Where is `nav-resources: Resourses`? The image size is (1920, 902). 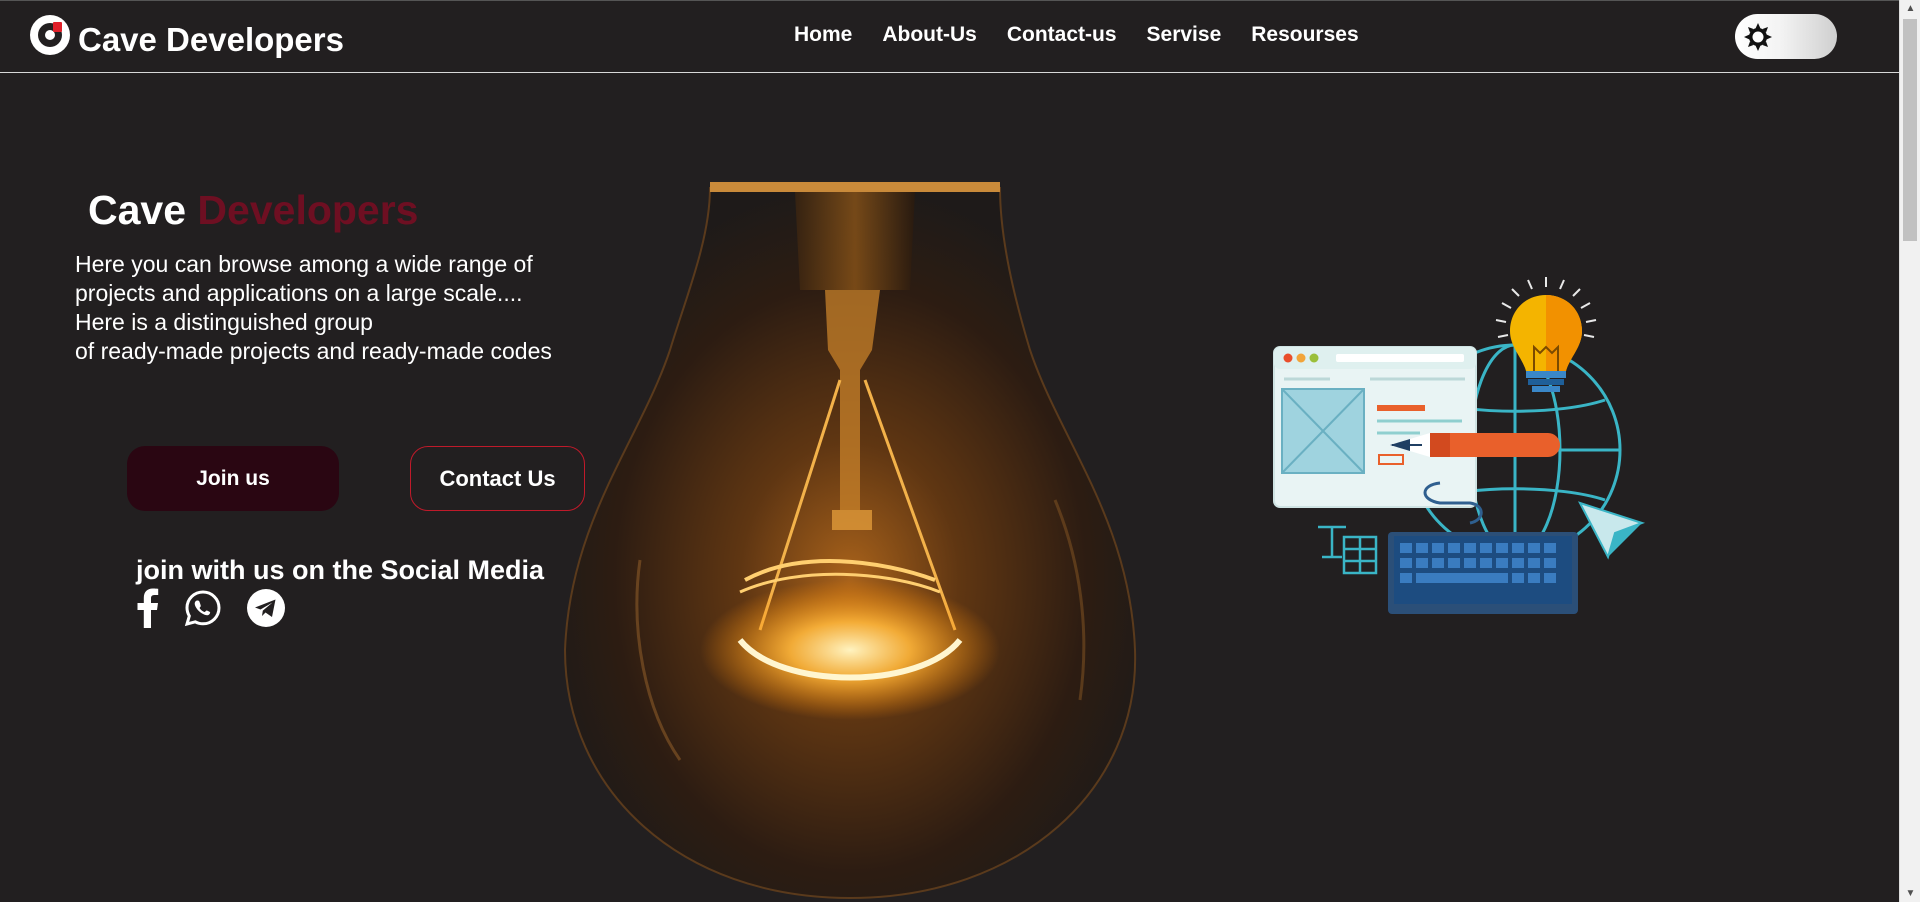
nav-resources: Resourses is located at coordinates (1304, 35).